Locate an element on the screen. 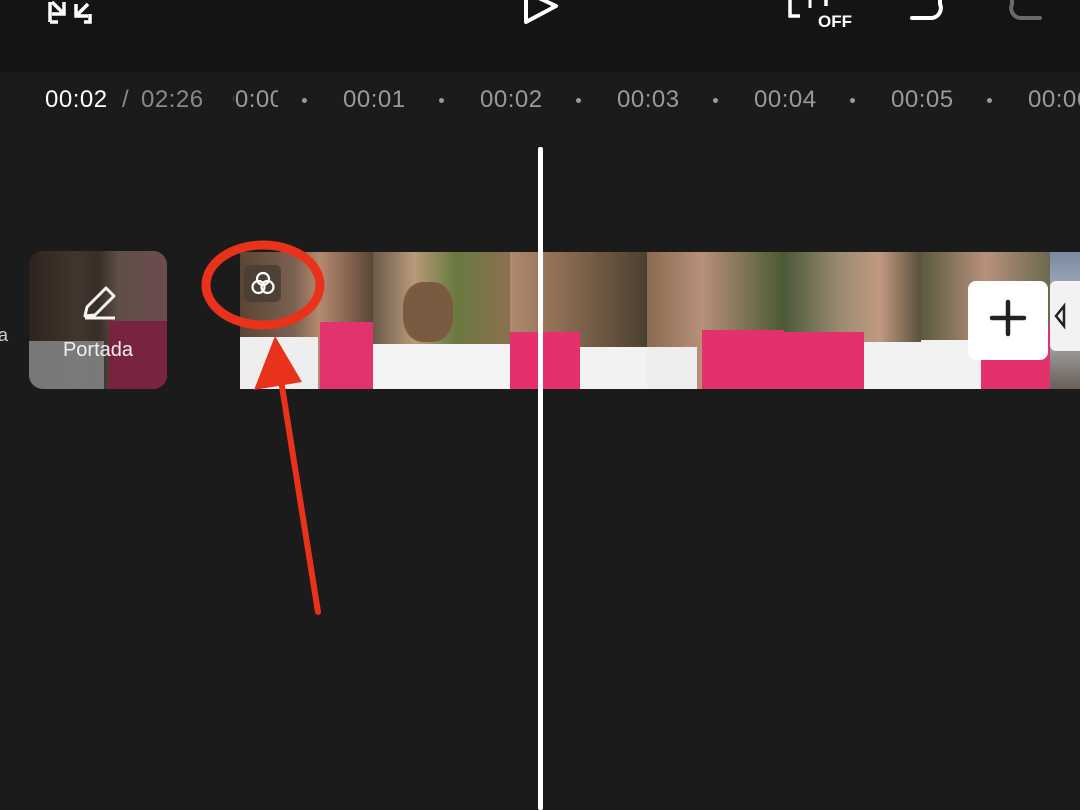 This screenshot has width=1080, height=810. video-clip-track is located at coordinates (645, 320).